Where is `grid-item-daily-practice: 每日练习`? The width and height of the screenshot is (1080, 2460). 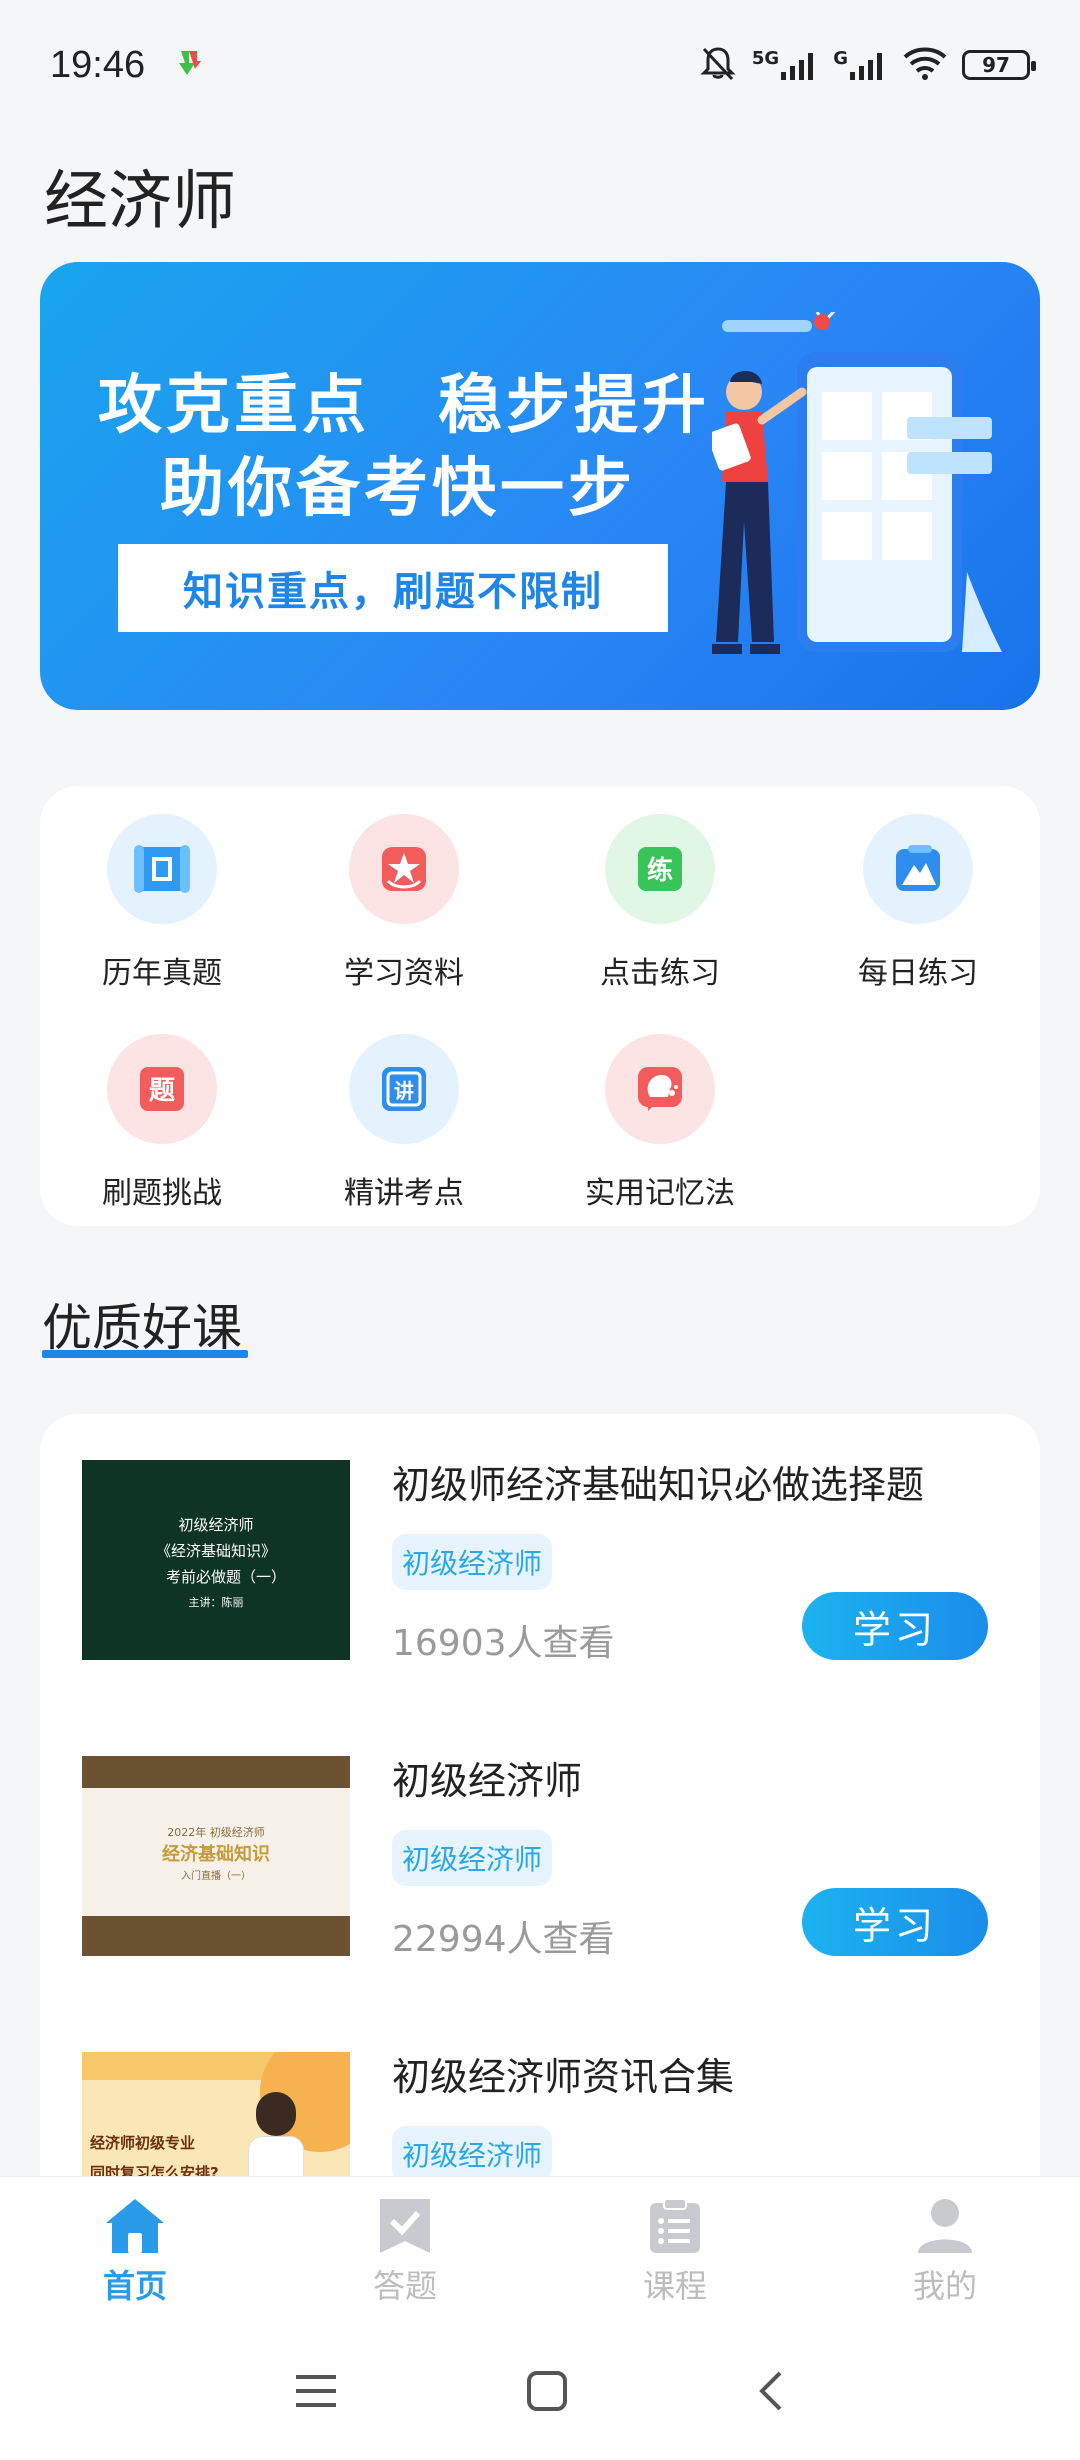 grid-item-daily-practice: 每日练习 is located at coordinates (918, 903).